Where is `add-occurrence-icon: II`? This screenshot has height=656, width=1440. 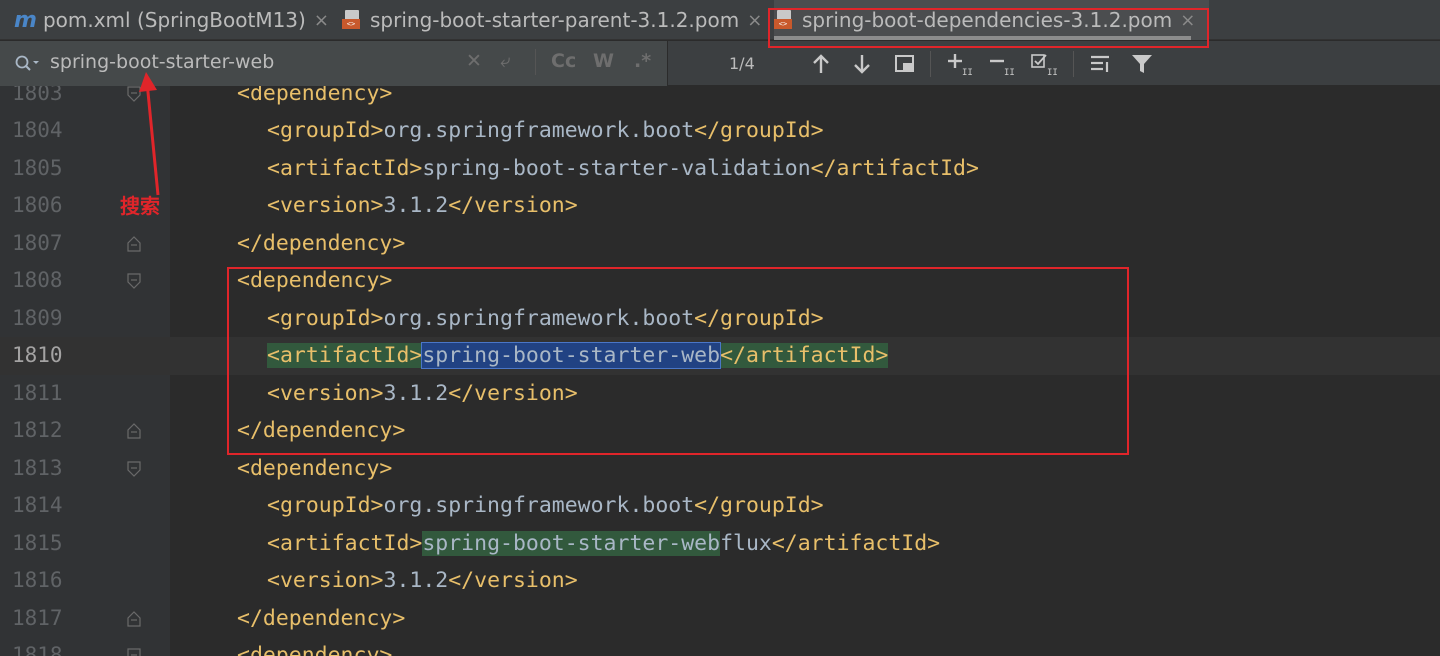 add-occurrence-icon: II is located at coordinates (960, 64).